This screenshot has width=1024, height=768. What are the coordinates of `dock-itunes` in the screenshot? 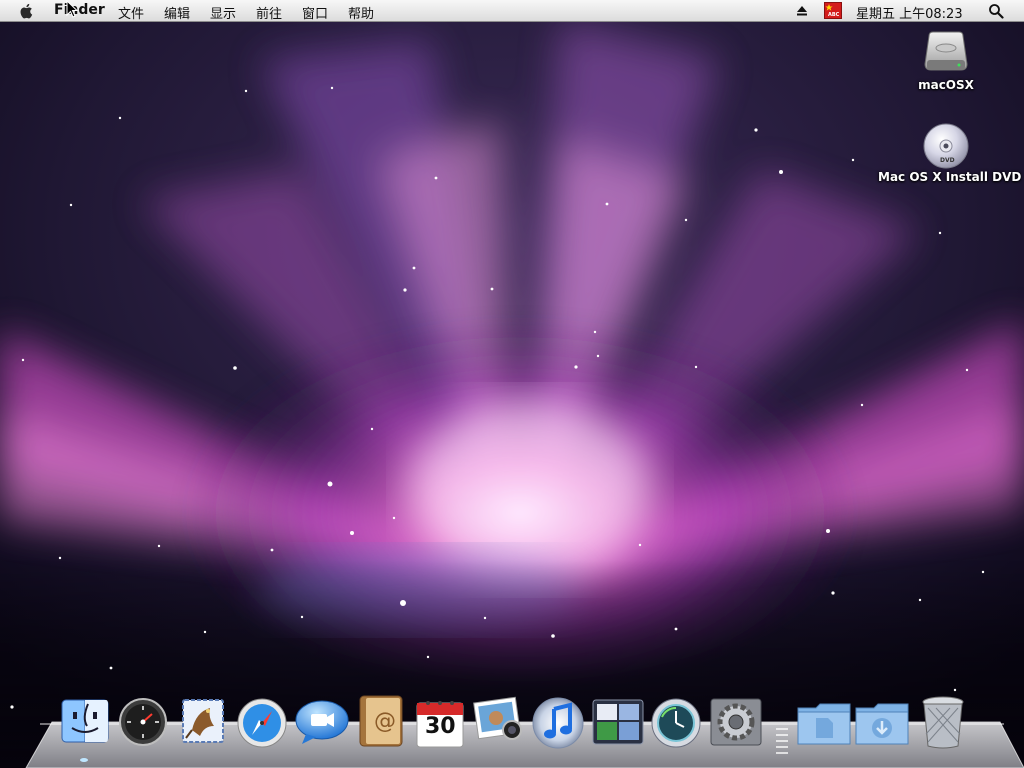 It's located at (558, 722).